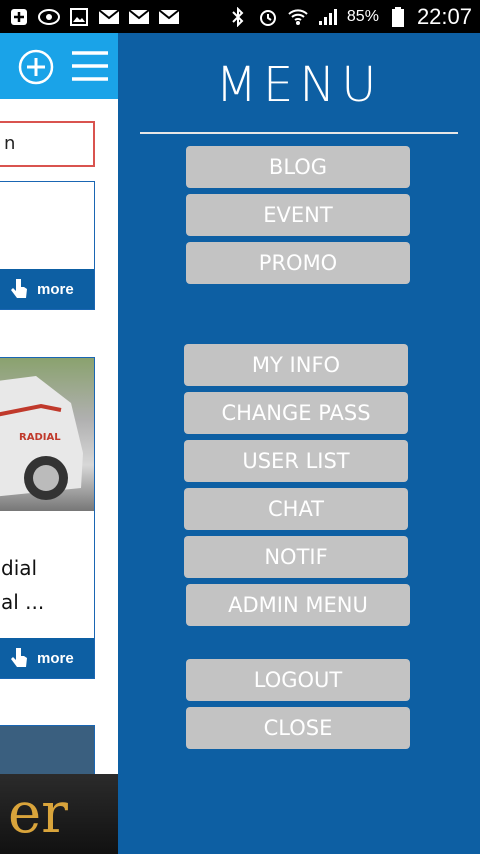 The image size is (480, 854). What do you see at coordinates (299, 133) in the screenshot?
I see `menu-divider` at bounding box center [299, 133].